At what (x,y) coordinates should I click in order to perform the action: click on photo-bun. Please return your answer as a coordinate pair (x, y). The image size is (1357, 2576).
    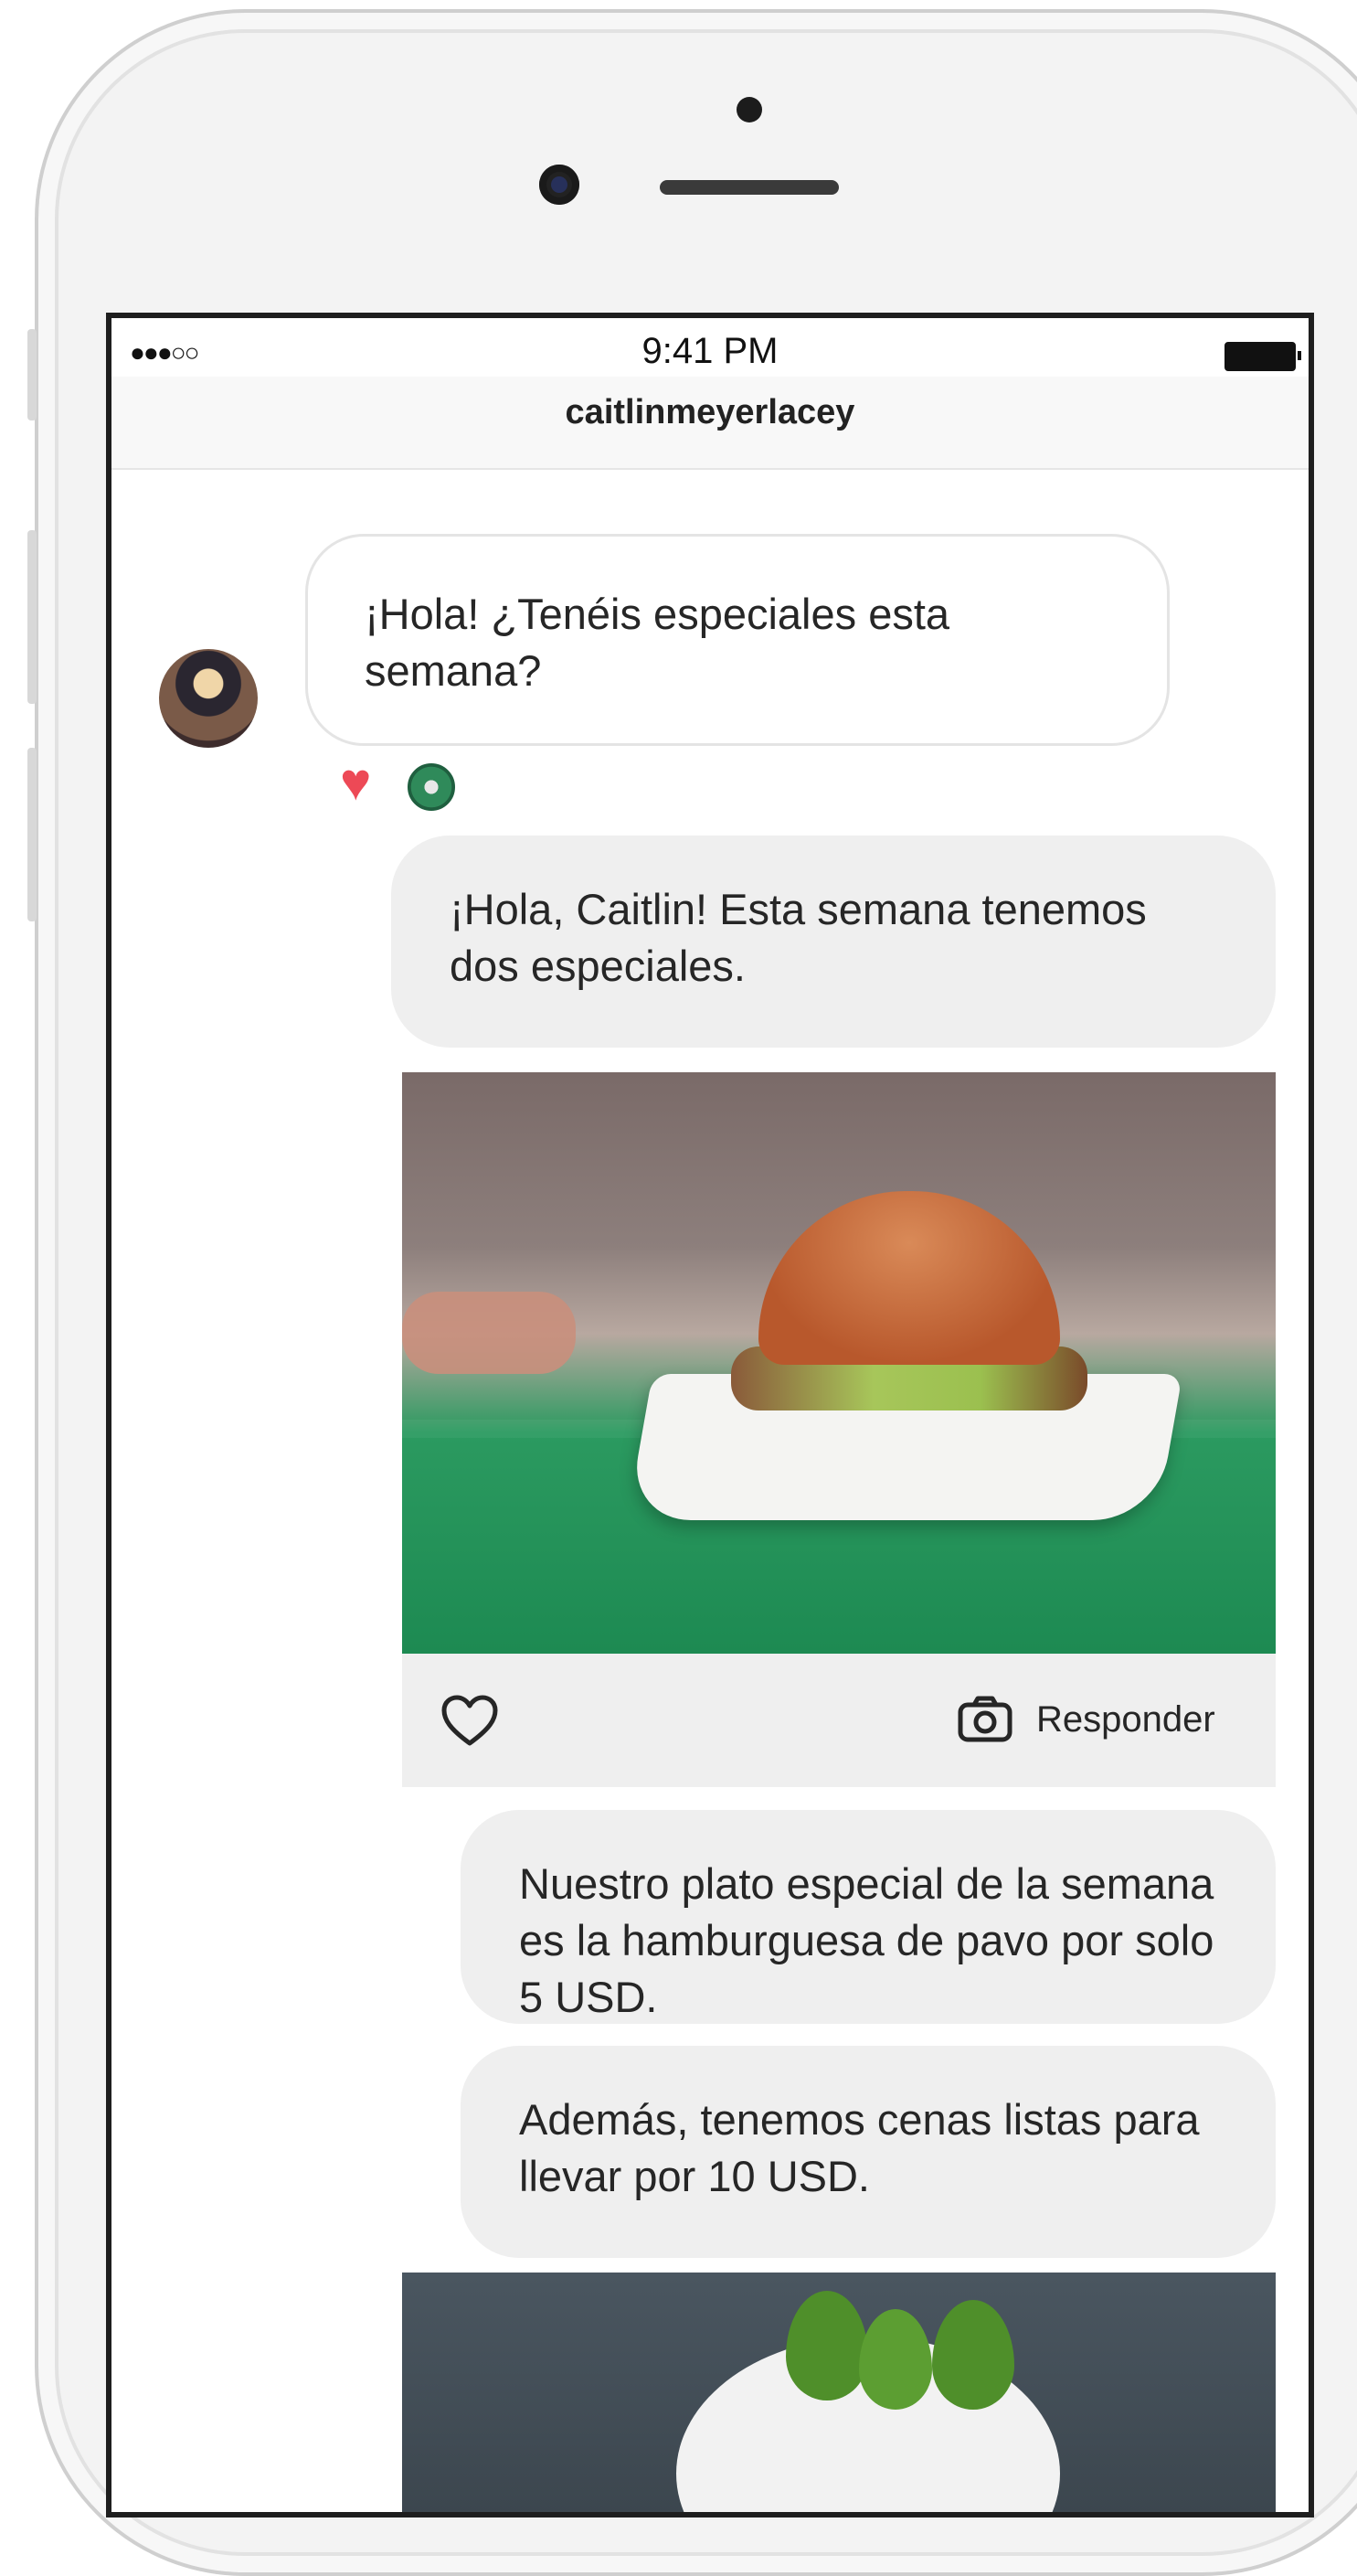
    Looking at the image, I should click on (909, 1278).